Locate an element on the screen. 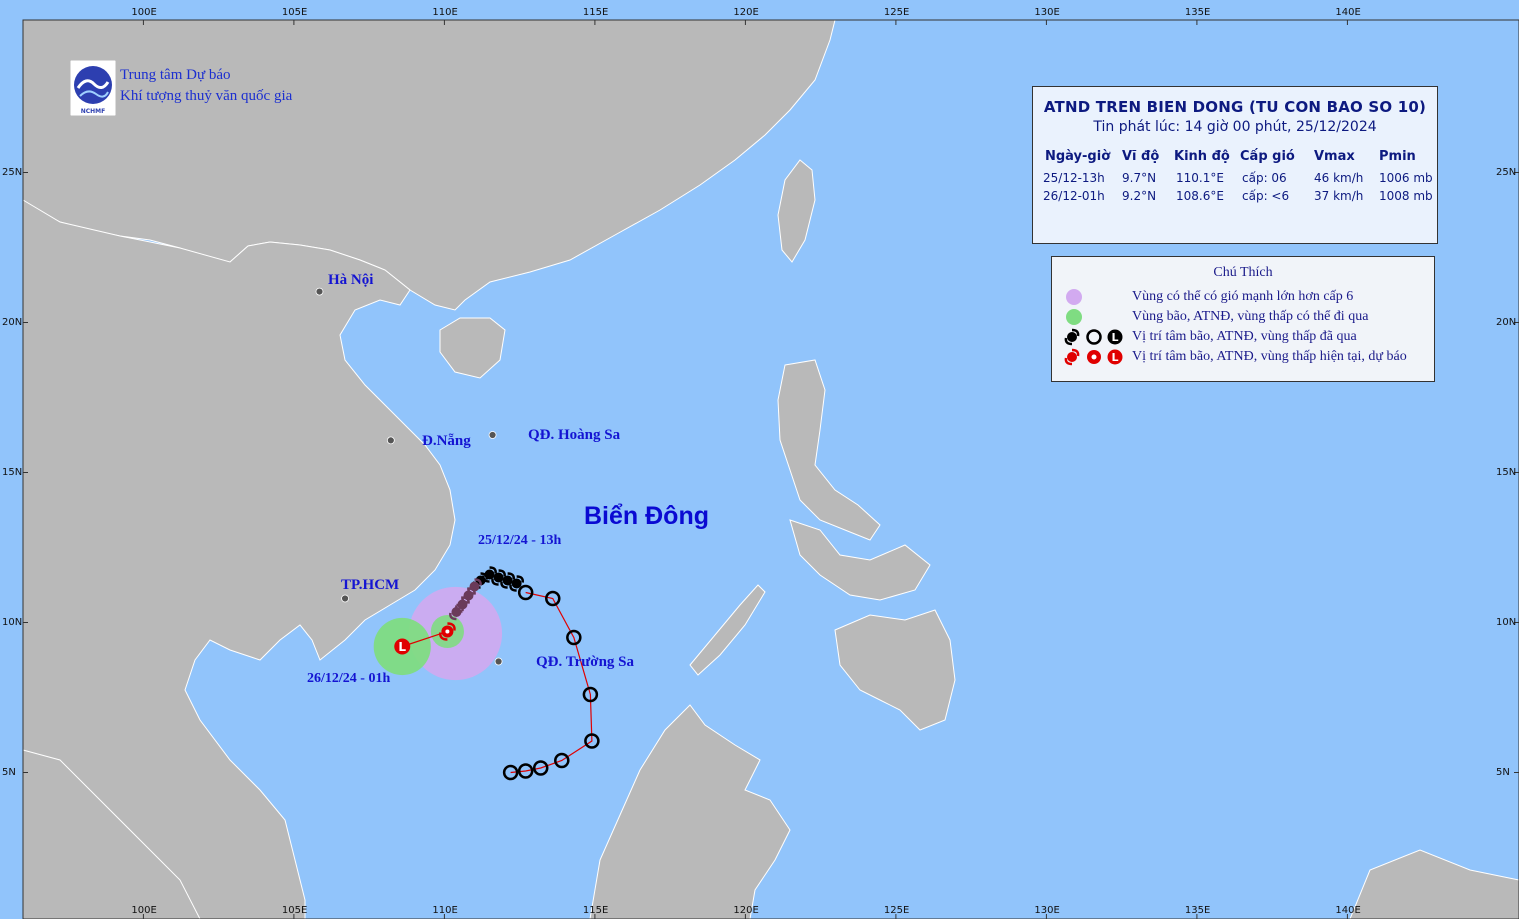 The image size is (1519, 919). row2-time: 26/12-01h is located at coordinates (1074, 196).